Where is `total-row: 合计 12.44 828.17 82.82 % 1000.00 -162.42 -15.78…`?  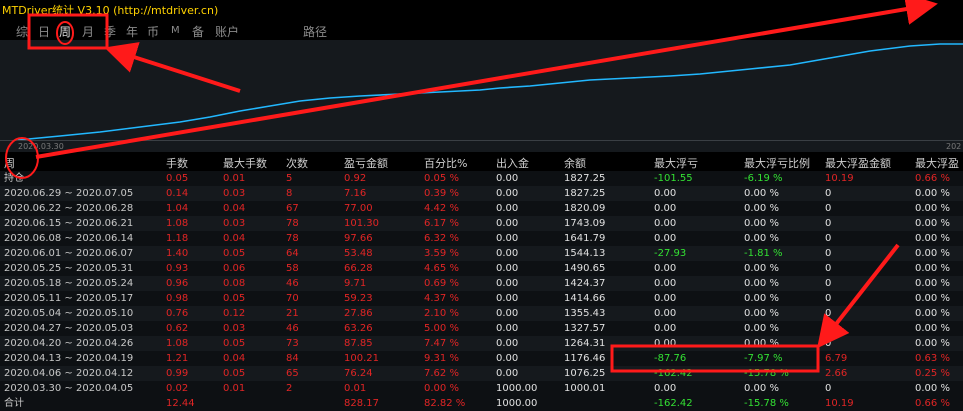
total-row: 合计 12.44 828.17 82.82 % 1000.00 -162.42 -15.78… is located at coordinates (481, 403).